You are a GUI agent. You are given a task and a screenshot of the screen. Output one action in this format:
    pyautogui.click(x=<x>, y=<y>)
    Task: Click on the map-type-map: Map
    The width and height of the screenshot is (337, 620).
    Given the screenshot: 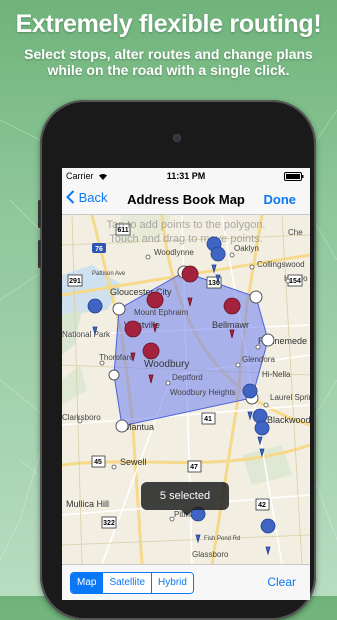 What is the action you would take?
    pyautogui.click(x=87, y=583)
    